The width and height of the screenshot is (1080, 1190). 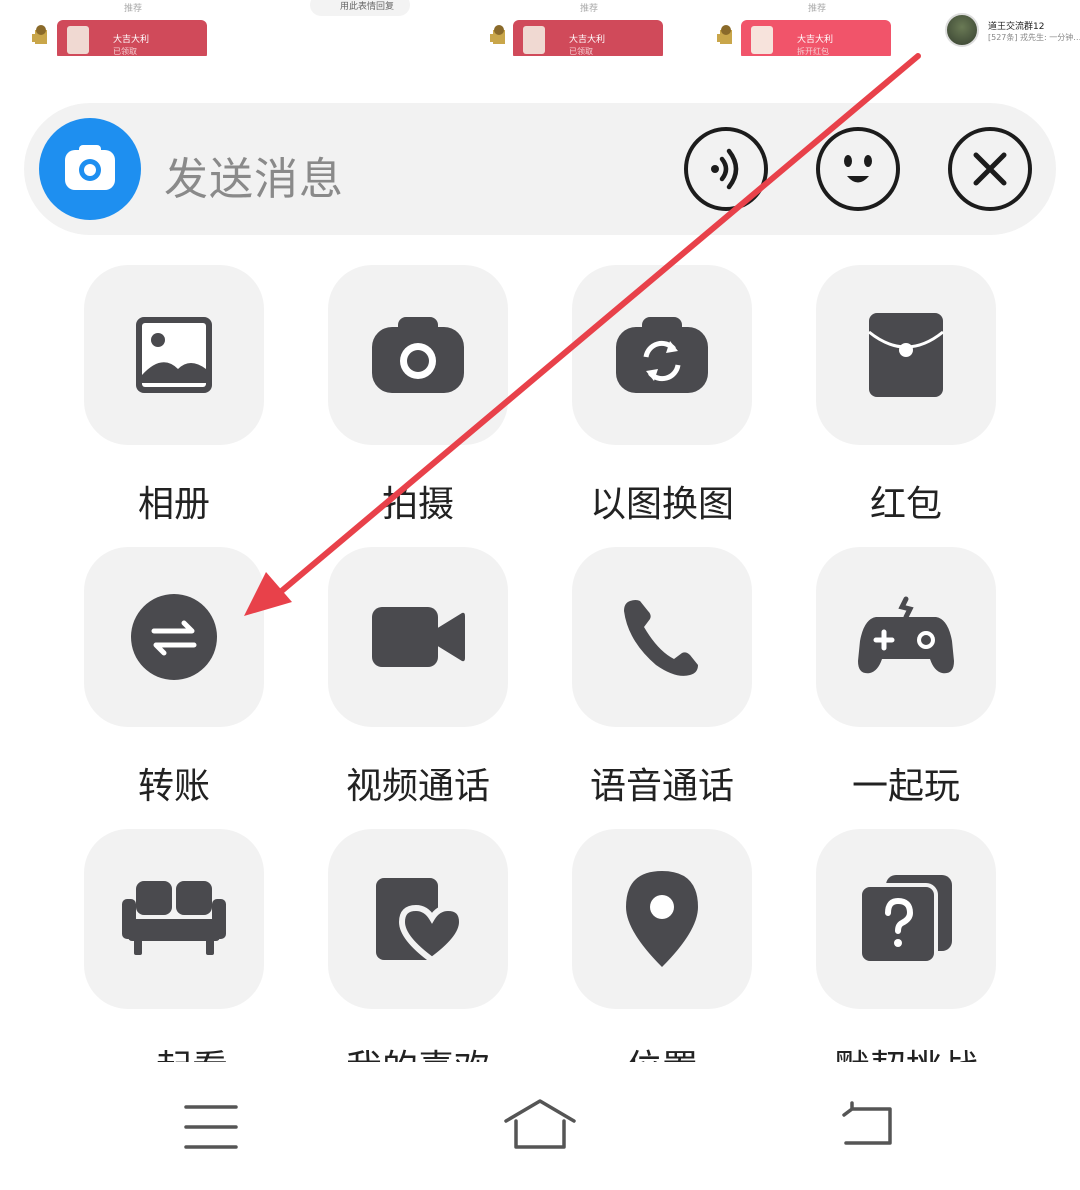 I want to click on home-button, so click(x=540, y=1125).